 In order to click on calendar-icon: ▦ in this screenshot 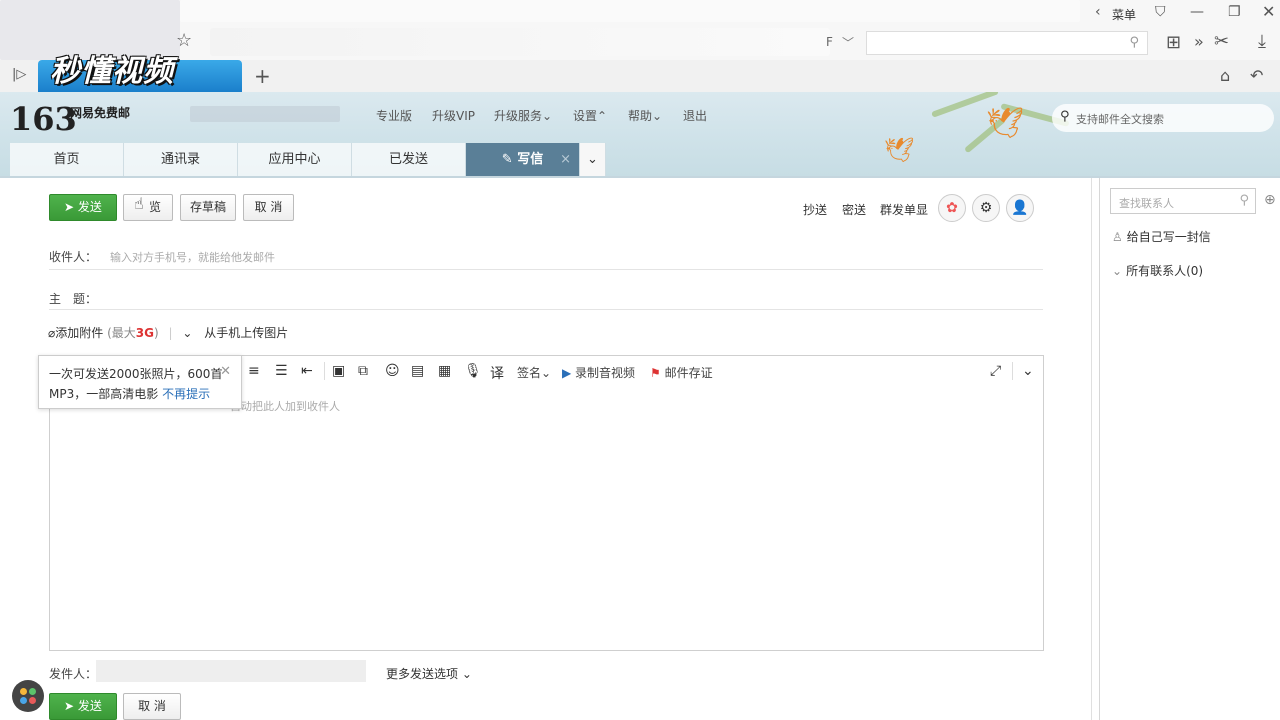, I will do `click(444, 371)`.